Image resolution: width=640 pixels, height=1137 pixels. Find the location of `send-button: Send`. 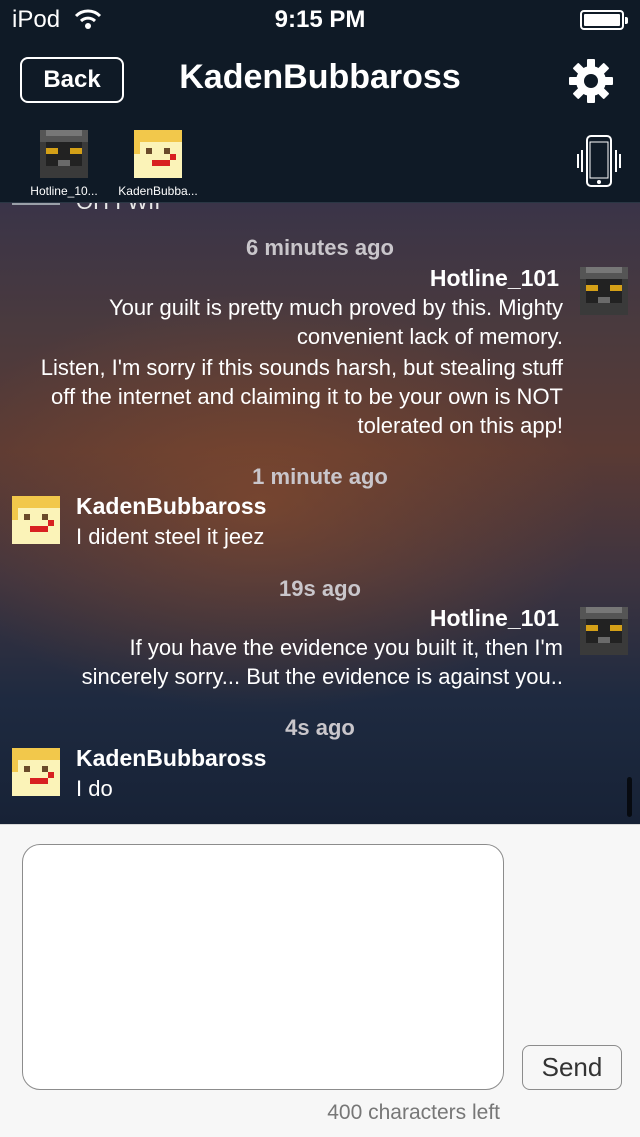

send-button: Send is located at coordinates (572, 1067).